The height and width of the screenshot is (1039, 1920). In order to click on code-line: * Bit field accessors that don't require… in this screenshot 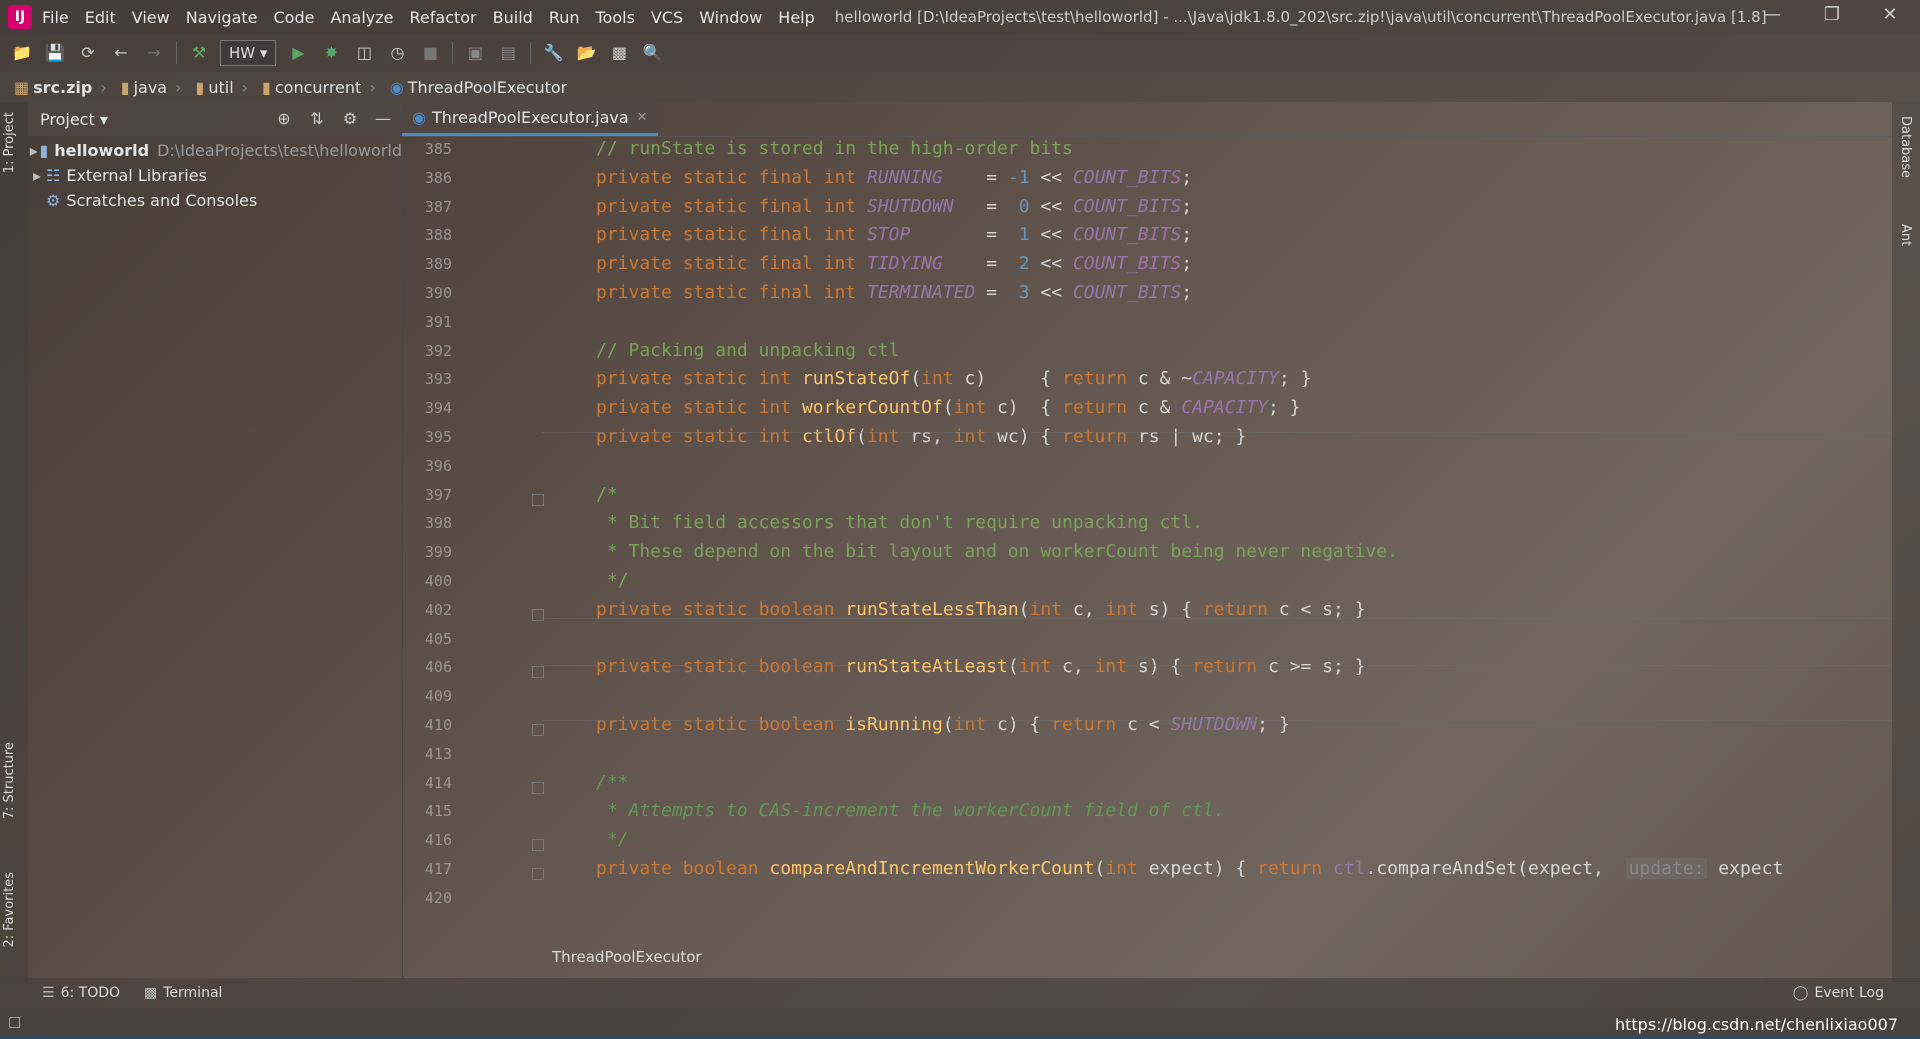, I will do `click(899, 523)`.